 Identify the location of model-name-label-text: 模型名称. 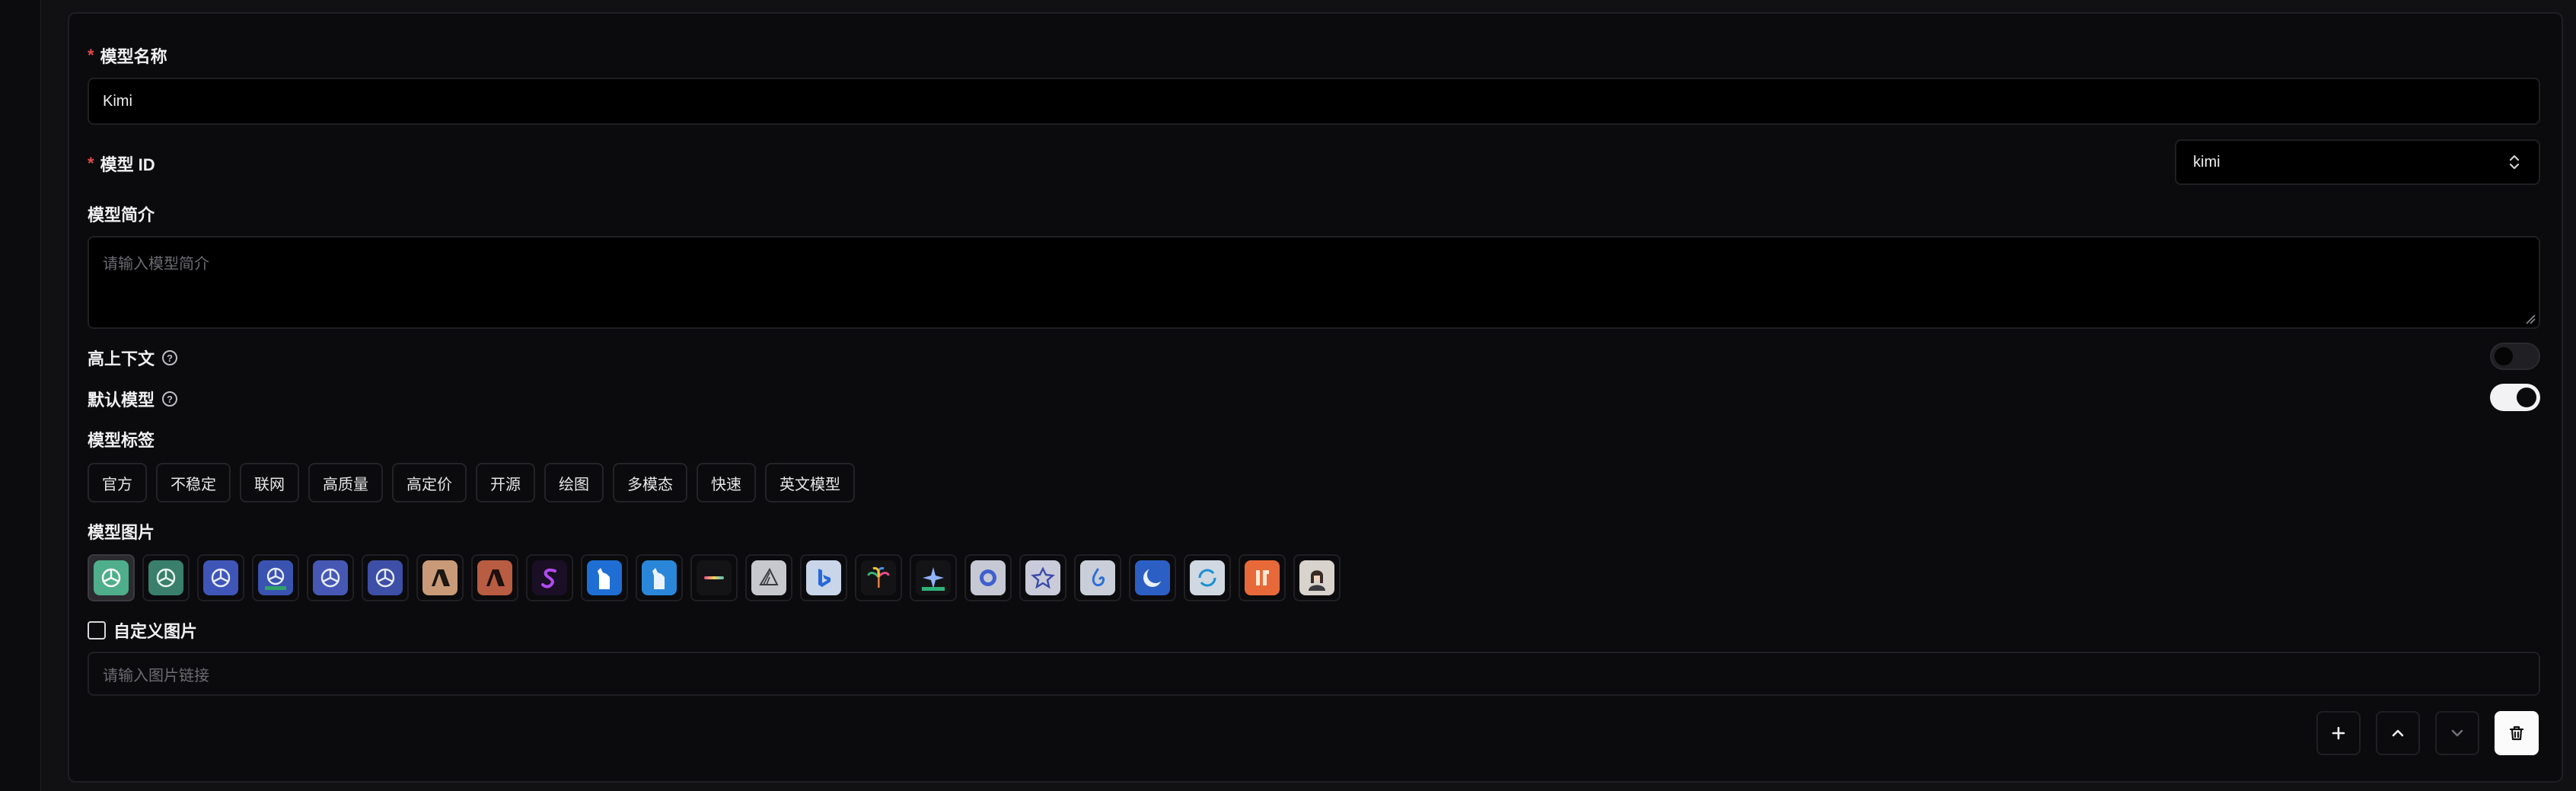
(133, 57).